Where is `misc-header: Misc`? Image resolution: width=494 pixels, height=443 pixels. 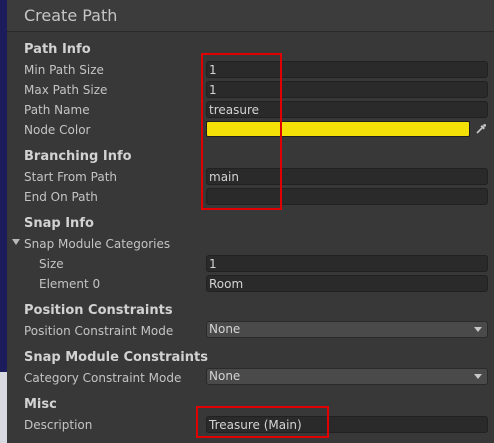 misc-header: Misc is located at coordinates (40, 404).